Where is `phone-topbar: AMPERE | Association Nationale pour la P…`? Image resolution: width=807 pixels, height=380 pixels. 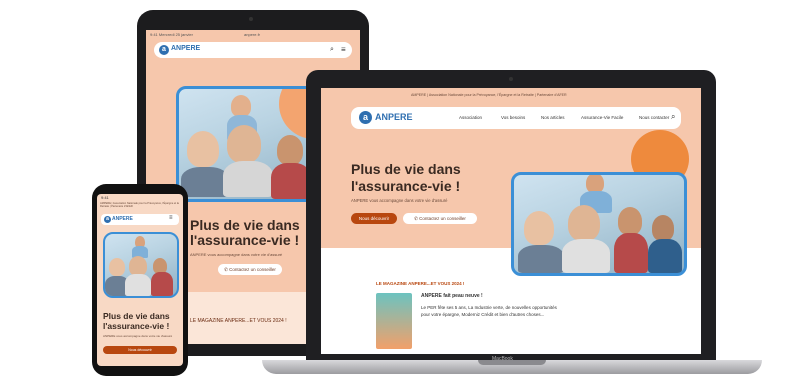
phone-topbar: AMPERE | Association Nationale pour la P… is located at coordinates (139, 205).